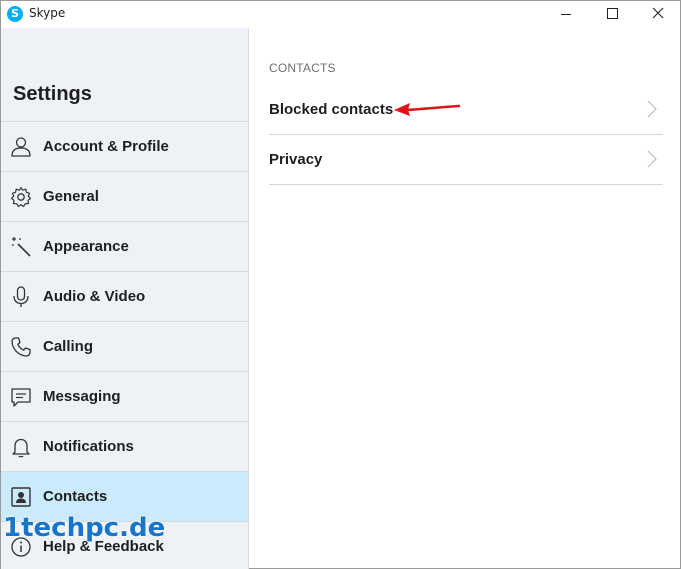 This screenshot has width=681, height=569. What do you see at coordinates (466, 160) in the screenshot?
I see `privacy-row: Privacy` at bounding box center [466, 160].